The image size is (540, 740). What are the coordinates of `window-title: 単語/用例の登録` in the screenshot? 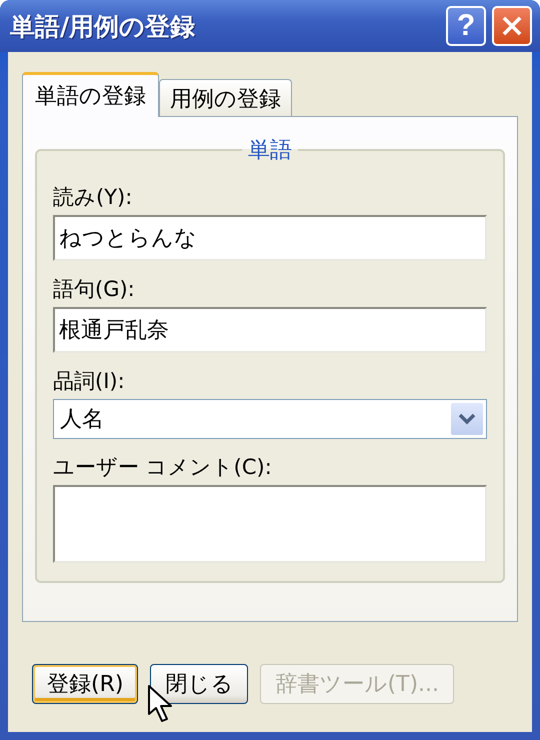 It's located at (103, 26).